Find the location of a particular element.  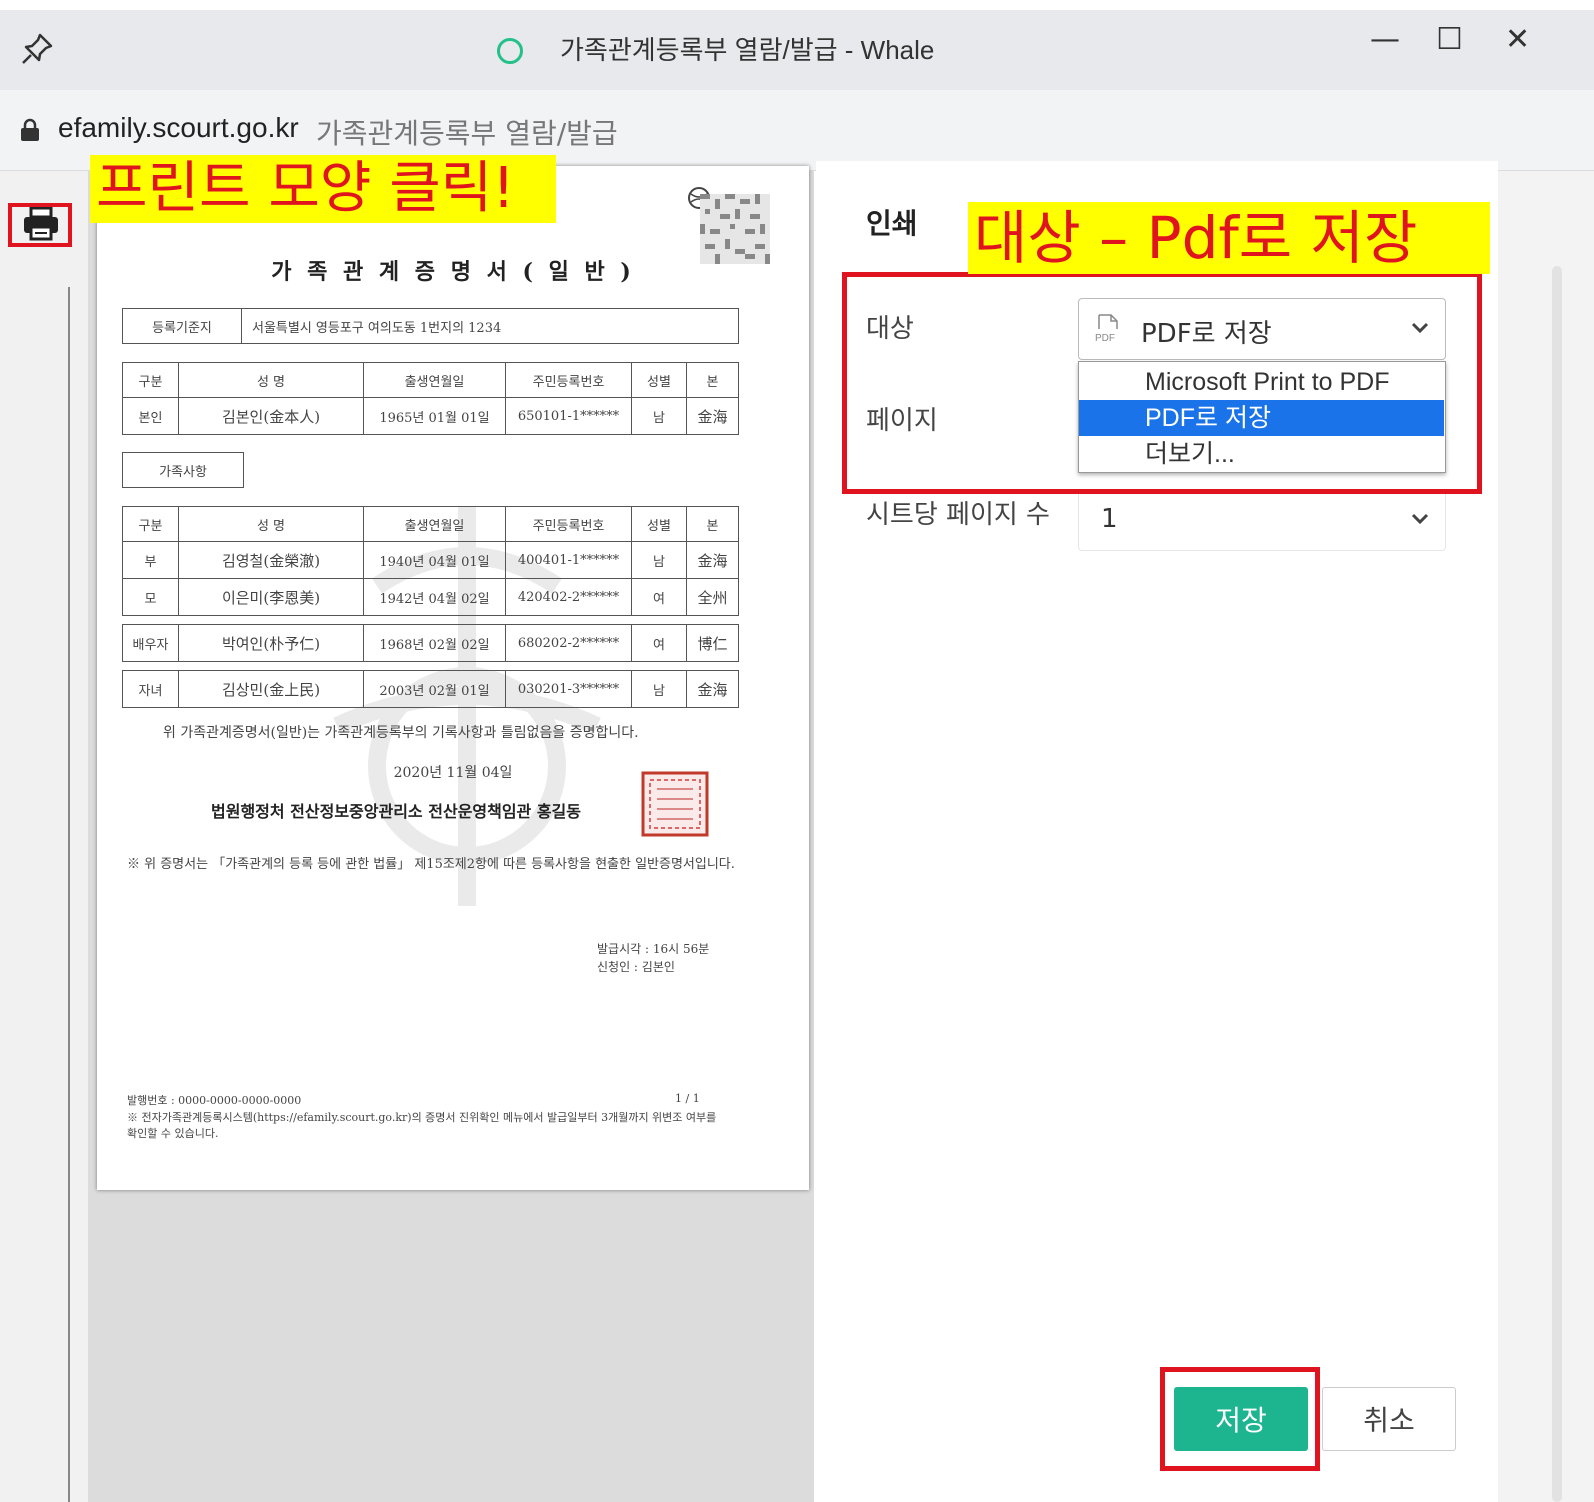

table-cell: 1968년 02월 02일 is located at coordinates (434, 643).